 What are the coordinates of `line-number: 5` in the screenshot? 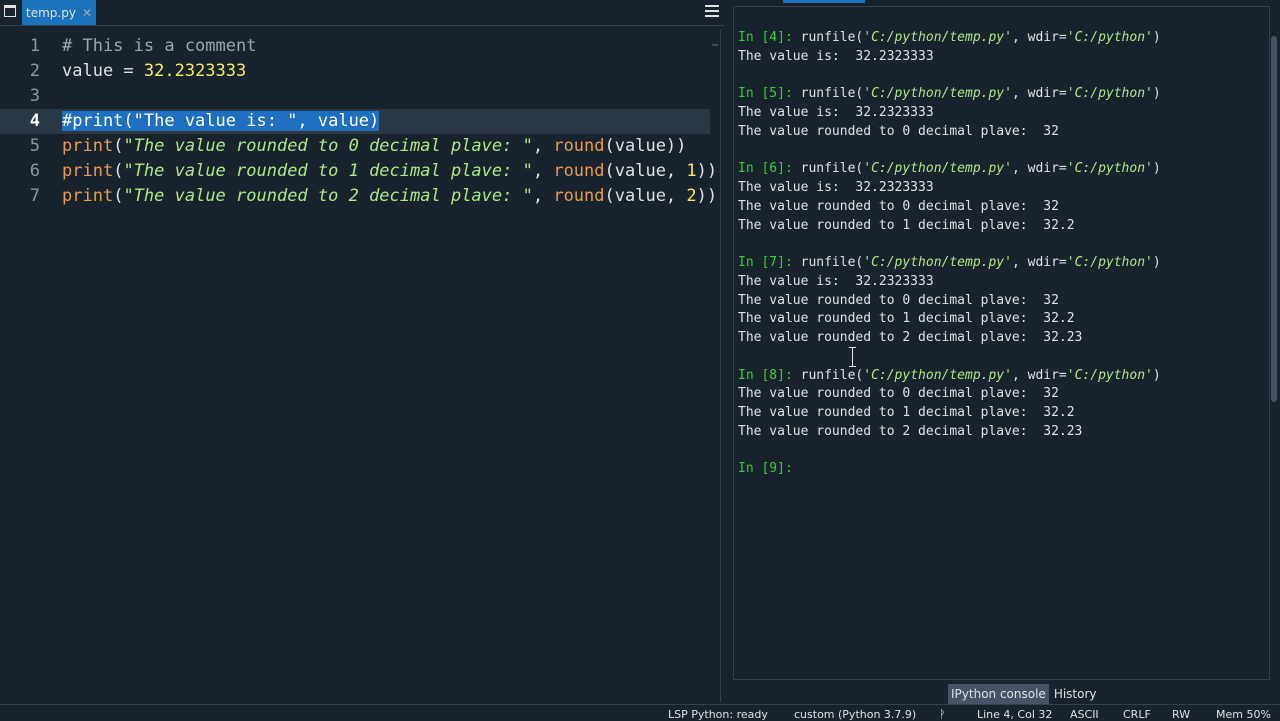 It's located at (34, 146).